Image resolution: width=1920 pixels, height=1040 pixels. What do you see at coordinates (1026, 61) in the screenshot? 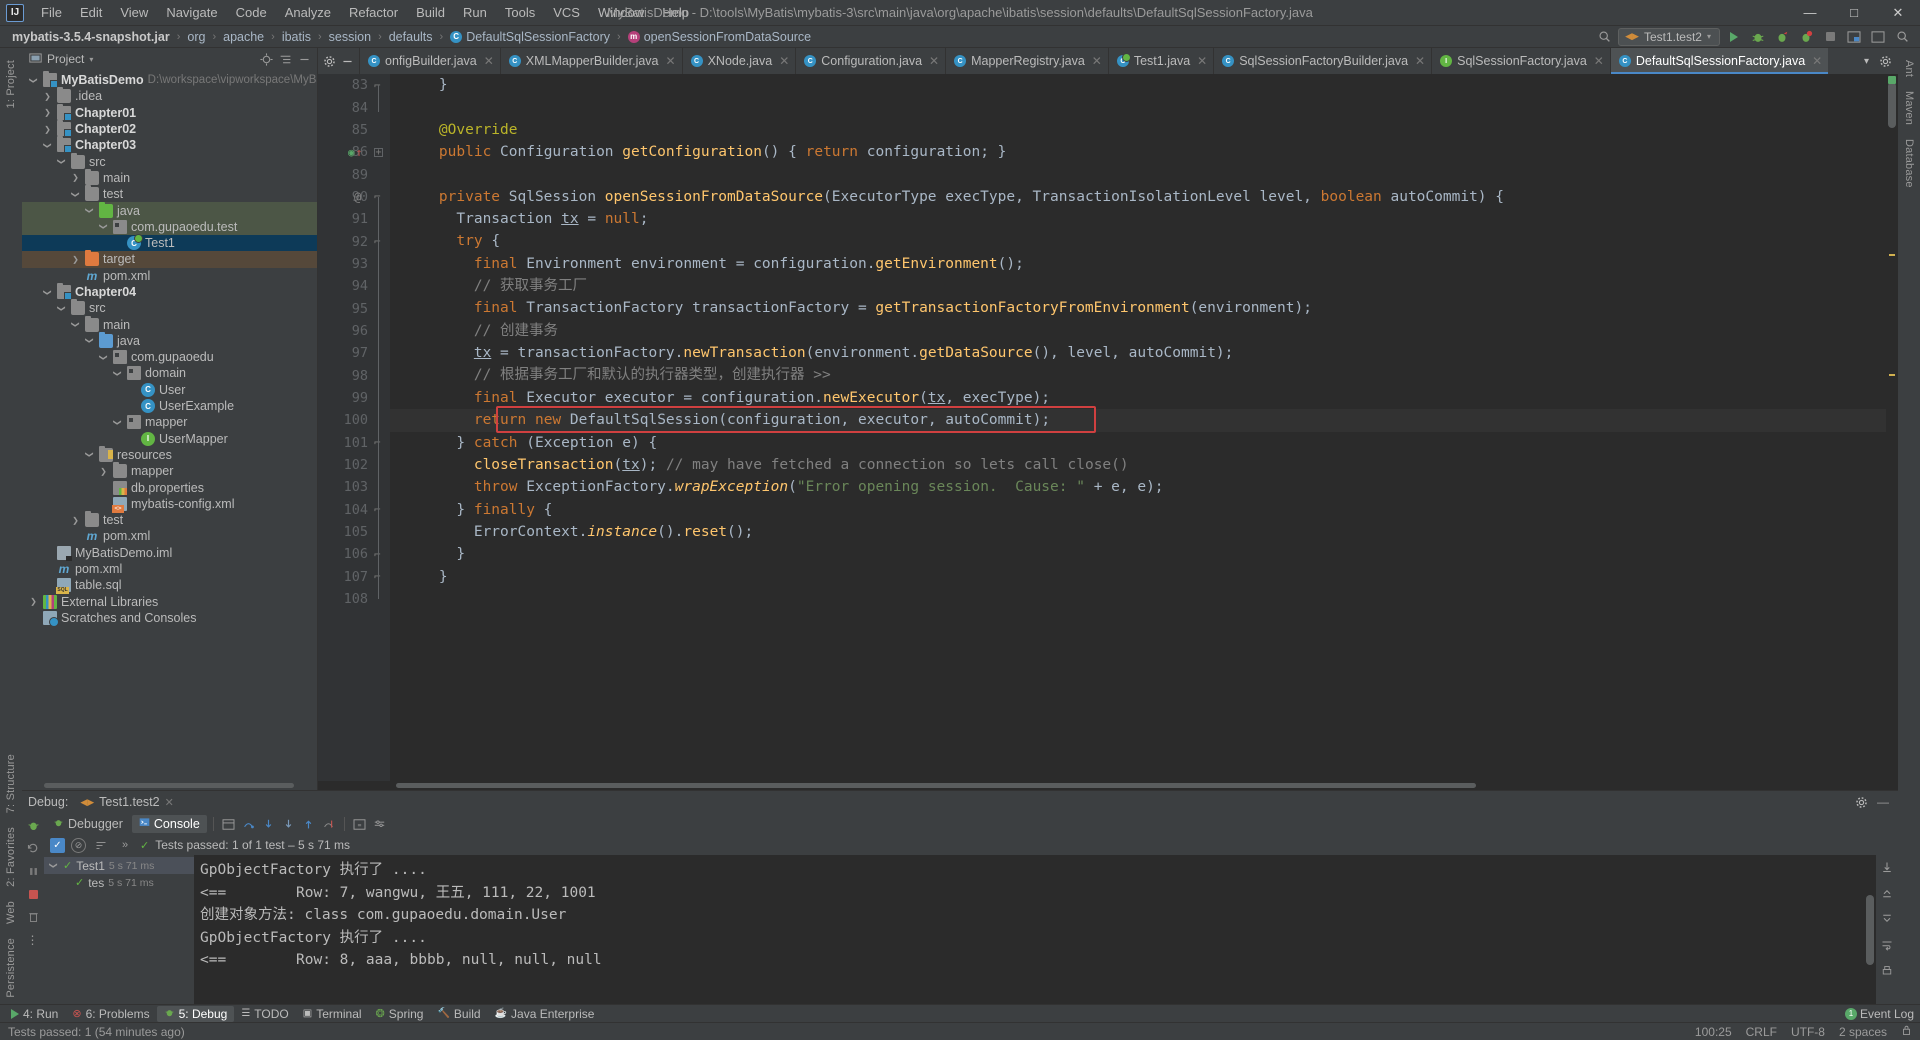
I see `editor-tab: C MapperRegistry.java ✕` at bounding box center [1026, 61].